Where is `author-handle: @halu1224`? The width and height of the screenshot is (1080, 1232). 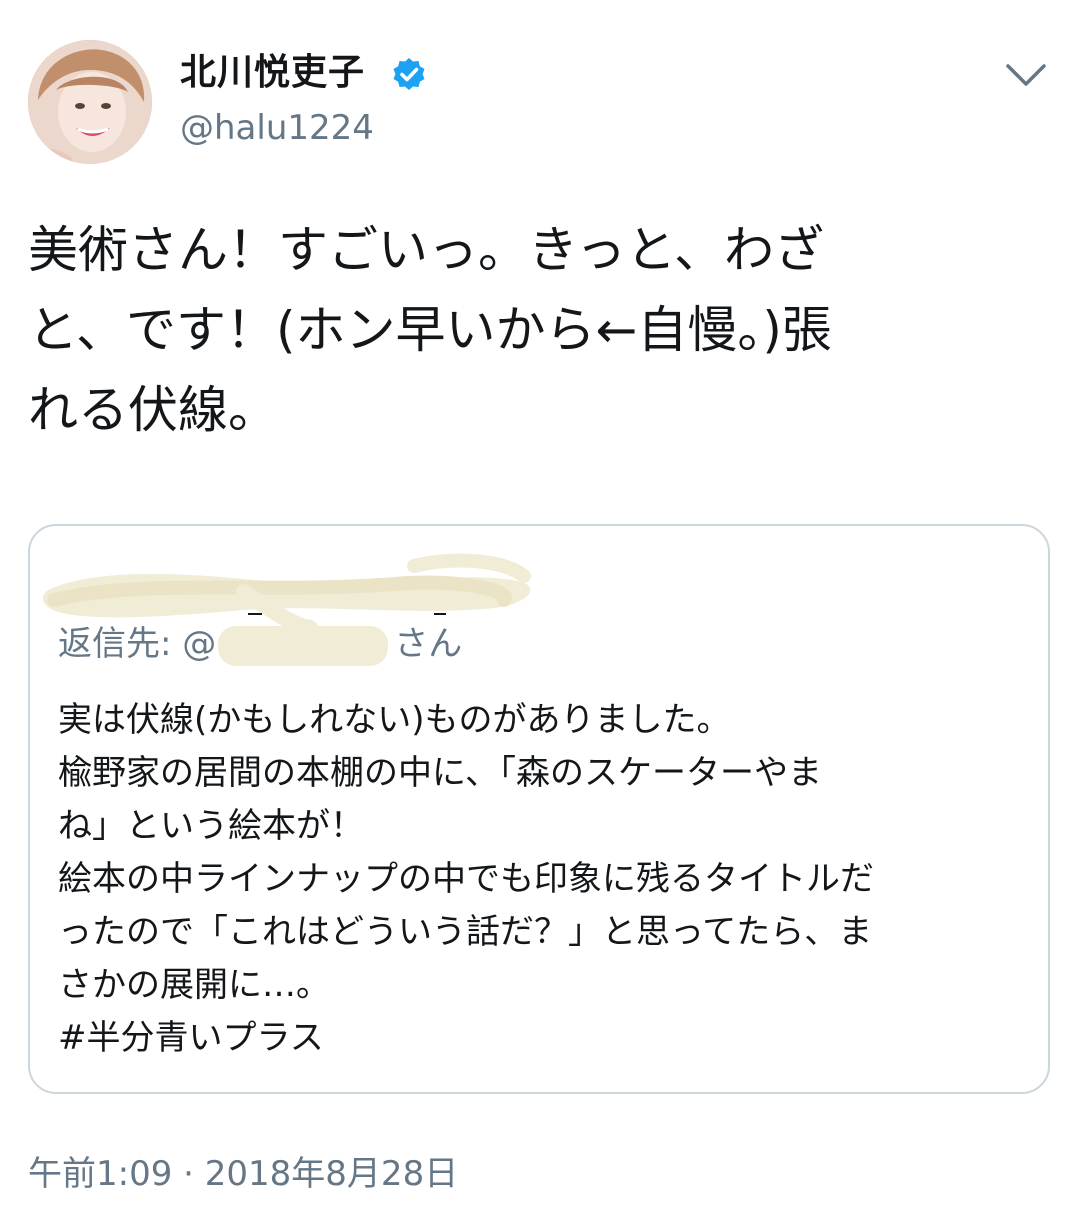 author-handle: @halu1224 is located at coordinates (277, 128).